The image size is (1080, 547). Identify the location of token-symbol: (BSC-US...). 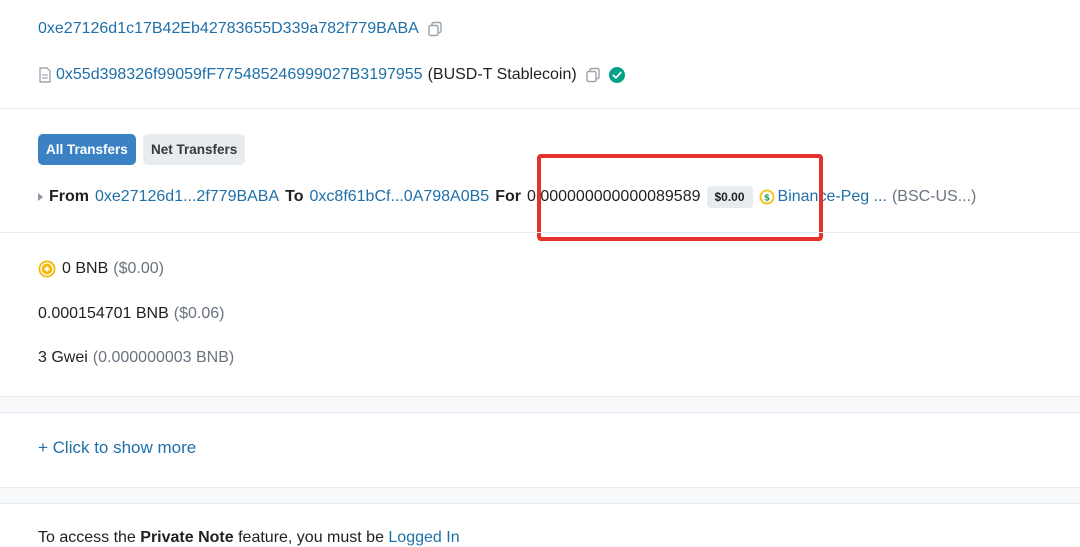
(934, 196).